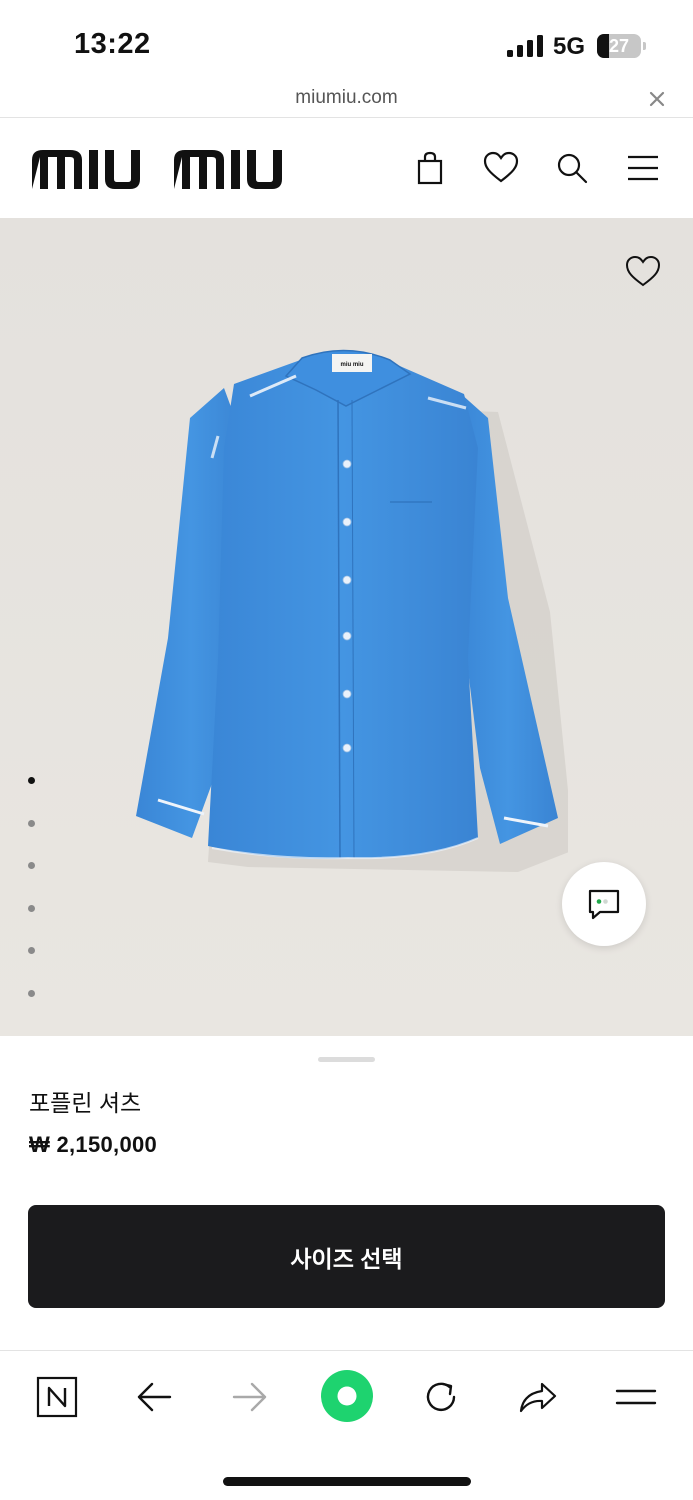 The image size is (693, 1500). I want to click on share-icon, so click(538, 1397).